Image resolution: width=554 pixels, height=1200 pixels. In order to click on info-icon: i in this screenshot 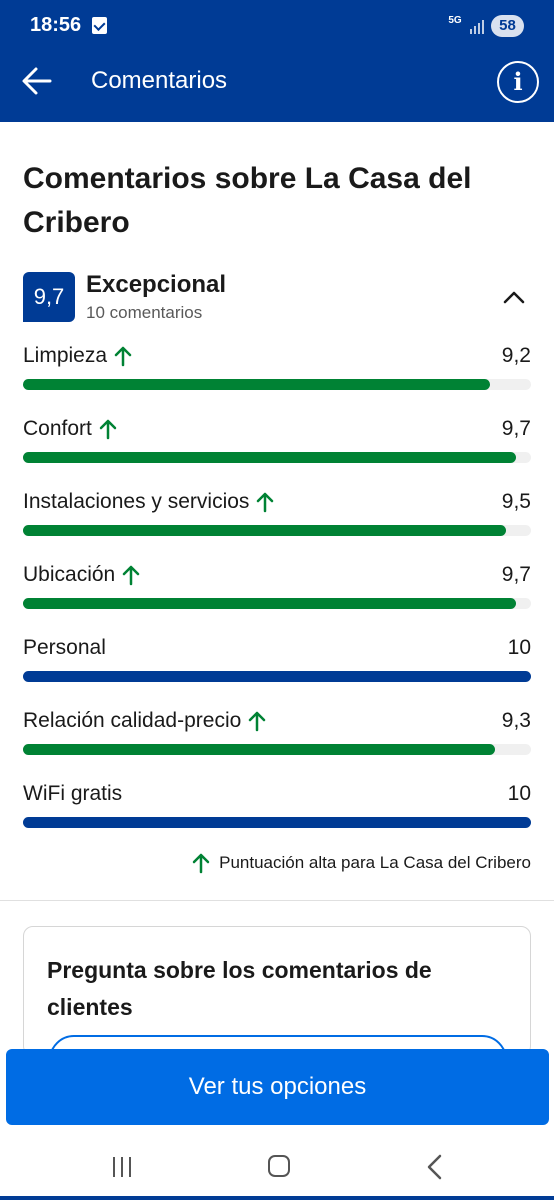, I will do `click(518, 81)`.